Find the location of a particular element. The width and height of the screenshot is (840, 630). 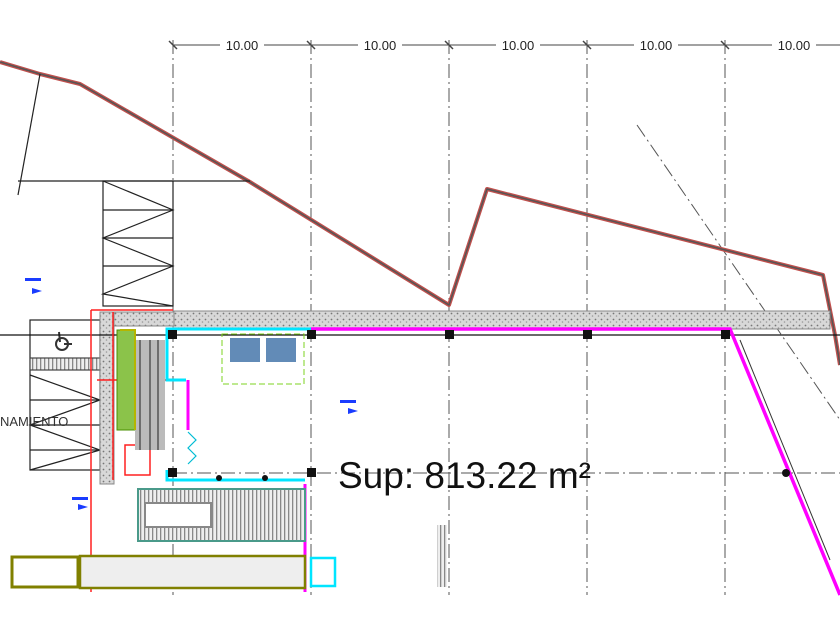

truck-cab-icon is located at coordinates (45, 572).